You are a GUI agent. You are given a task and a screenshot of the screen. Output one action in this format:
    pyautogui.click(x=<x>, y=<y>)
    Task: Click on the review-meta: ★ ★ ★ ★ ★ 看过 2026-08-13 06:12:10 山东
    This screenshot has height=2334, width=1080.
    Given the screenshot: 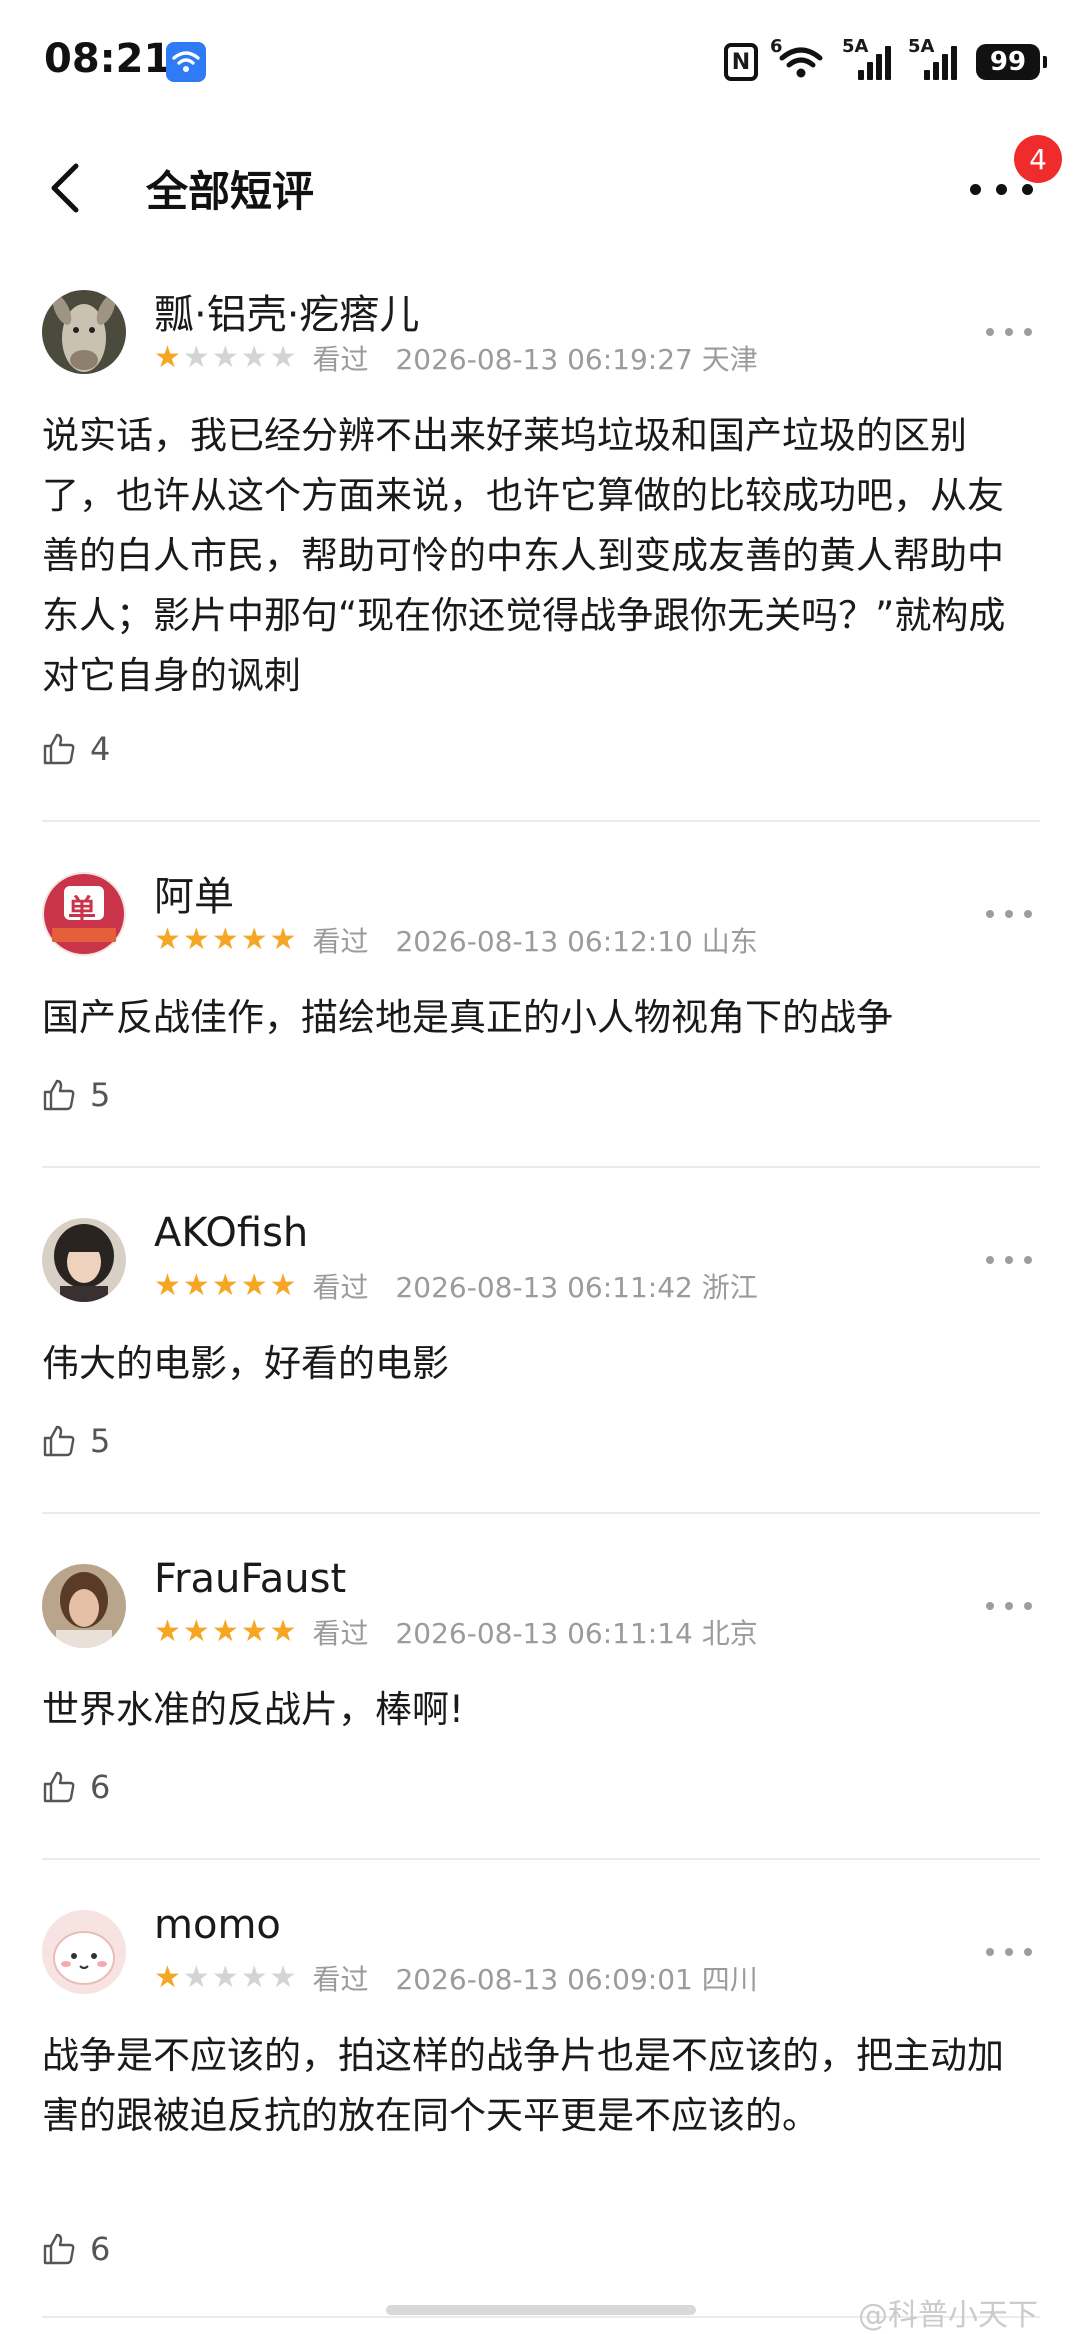 What is the action you would take?
    pyautogui.click(x=456, y=940)
    